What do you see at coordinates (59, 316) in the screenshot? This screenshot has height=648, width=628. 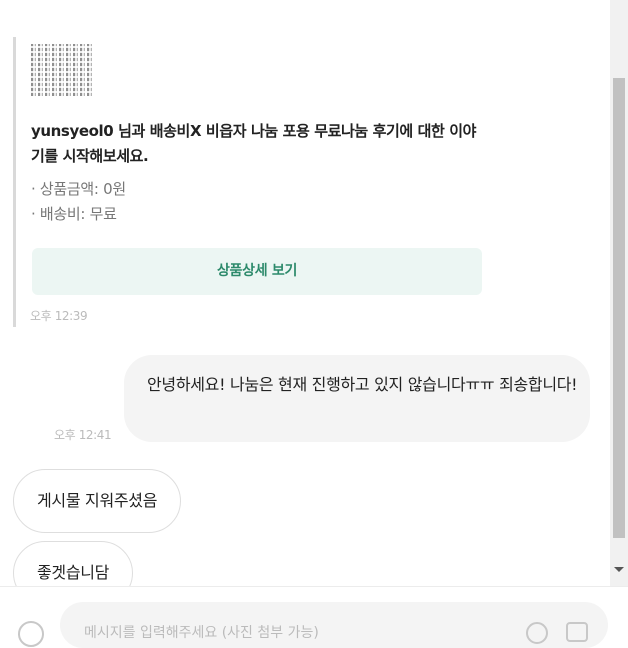 I see `message-time: 오후 12:39` at bounding box center [59, 316].